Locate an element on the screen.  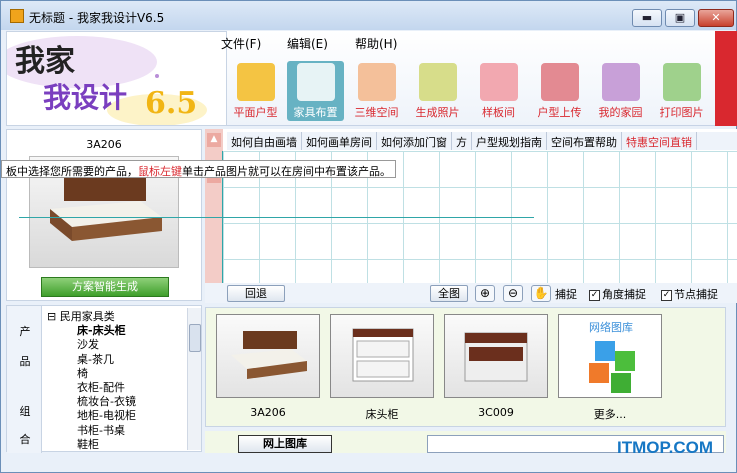
link-partial: 方 is located at coordinates (462, 141).